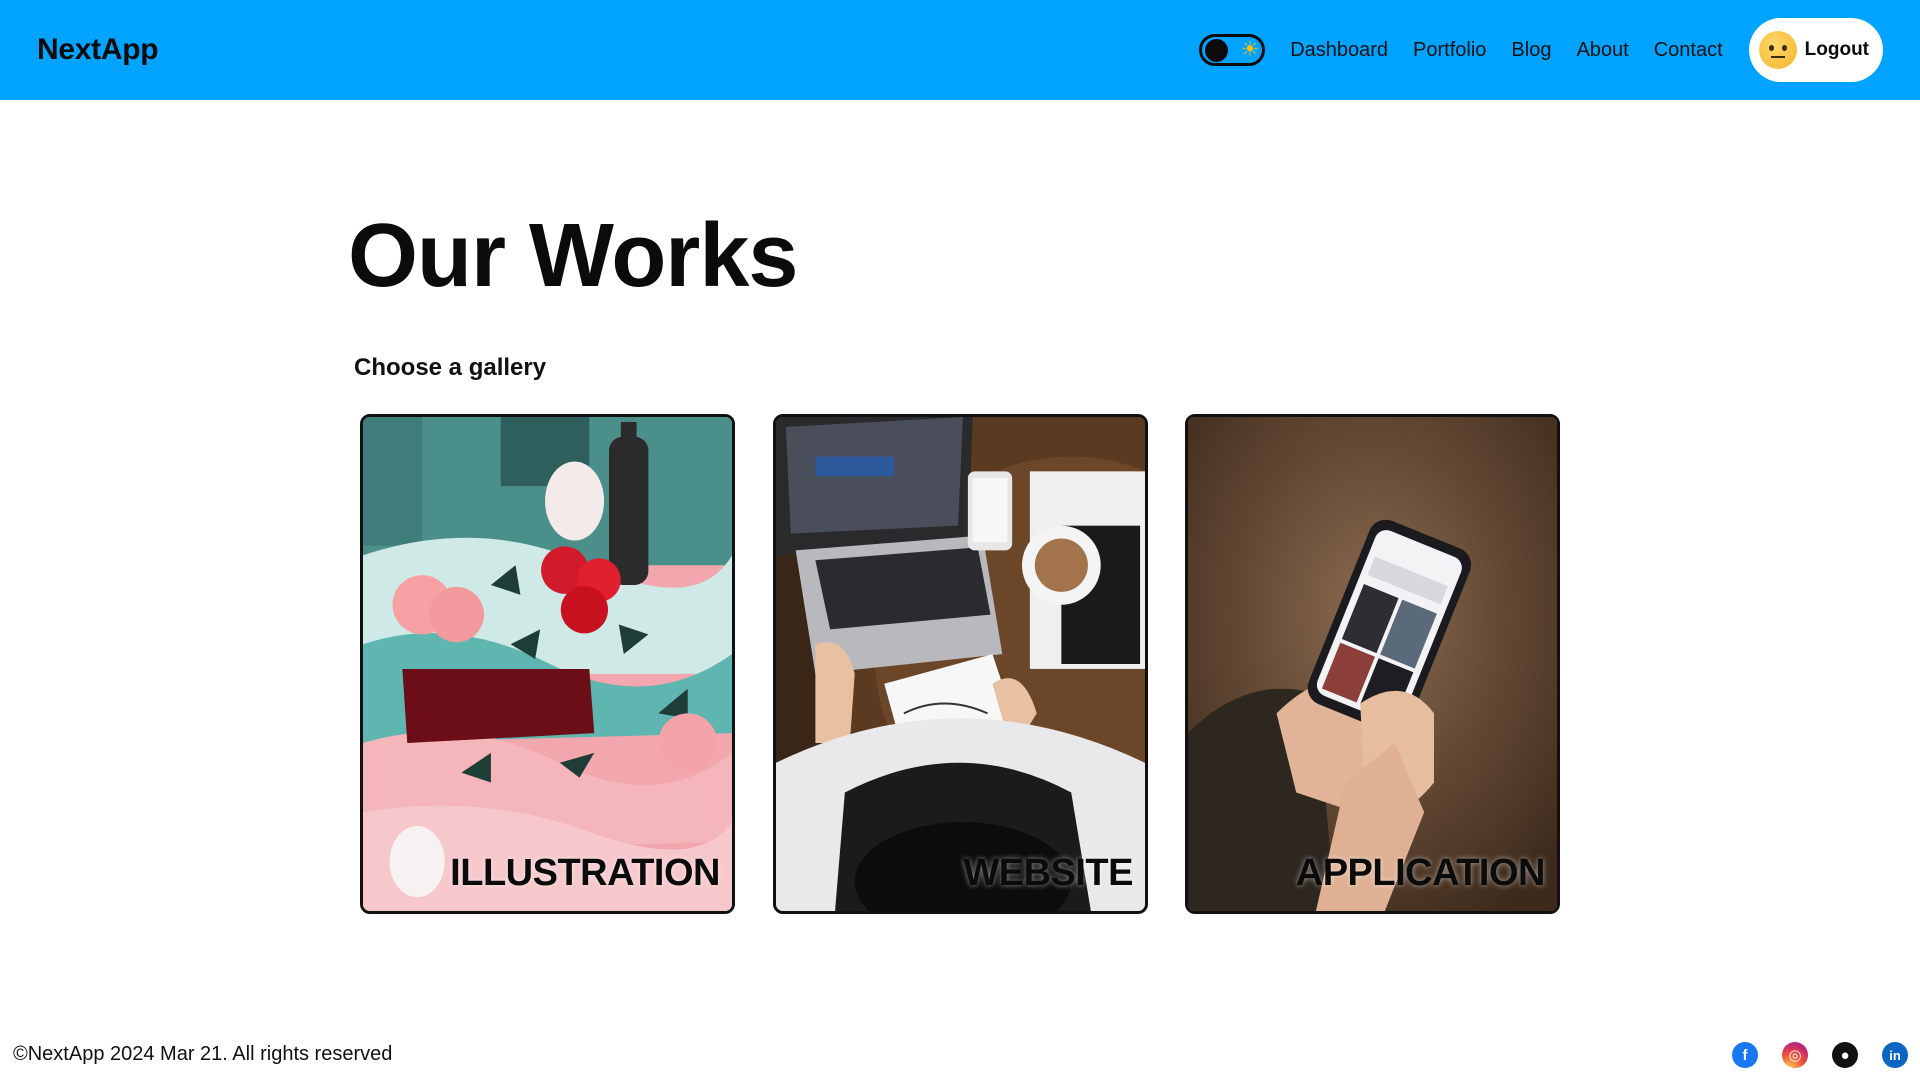  Describe the element at coordinates (1845, 1055) in the screenshot. I see `github-icon: ●` at that location.